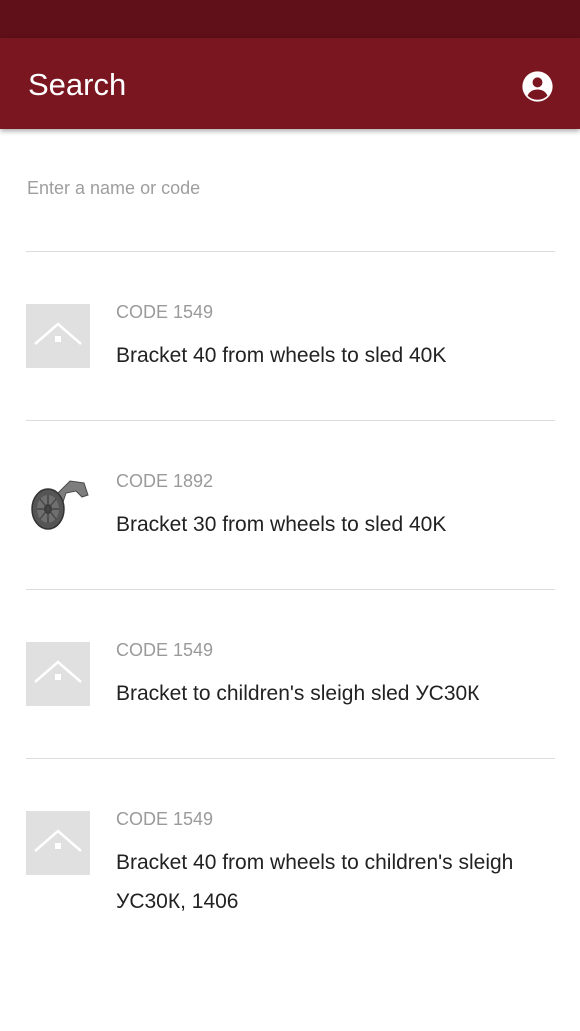 The width and height of the screenshot is (580, 1031). What do you see at coordinates (298, 693) in the screenshot?
I see `item-name: Bracket to children's sleigh sled УС30К` at bounding box center [298, 693].